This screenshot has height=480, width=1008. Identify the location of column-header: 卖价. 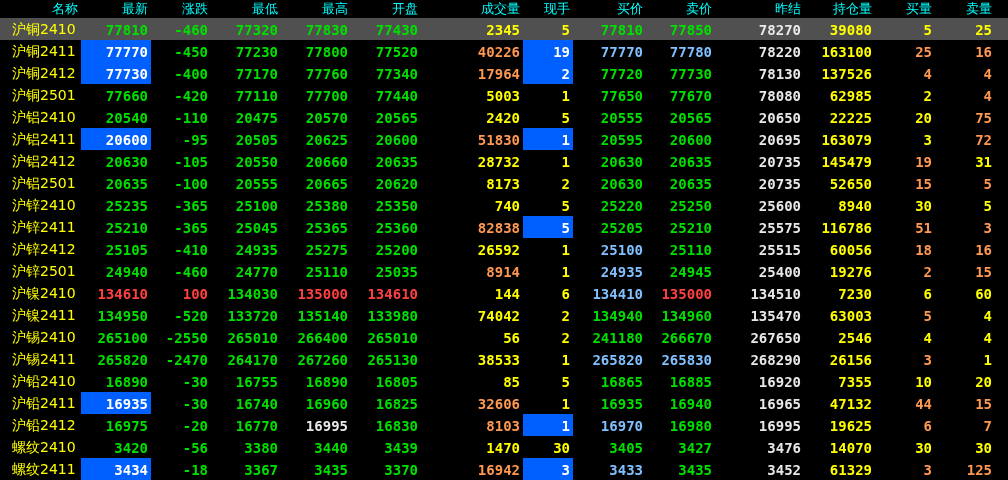
(680, 9).